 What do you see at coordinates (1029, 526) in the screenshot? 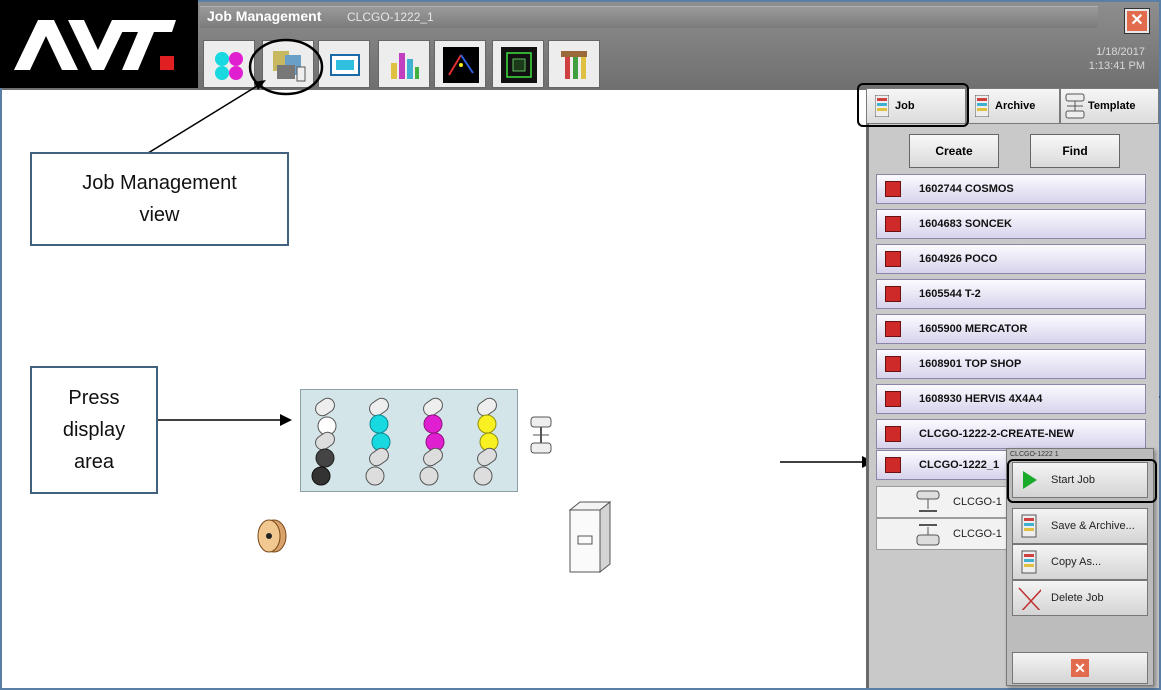
I see `archive-icon` at bounding box center [1029, 526].